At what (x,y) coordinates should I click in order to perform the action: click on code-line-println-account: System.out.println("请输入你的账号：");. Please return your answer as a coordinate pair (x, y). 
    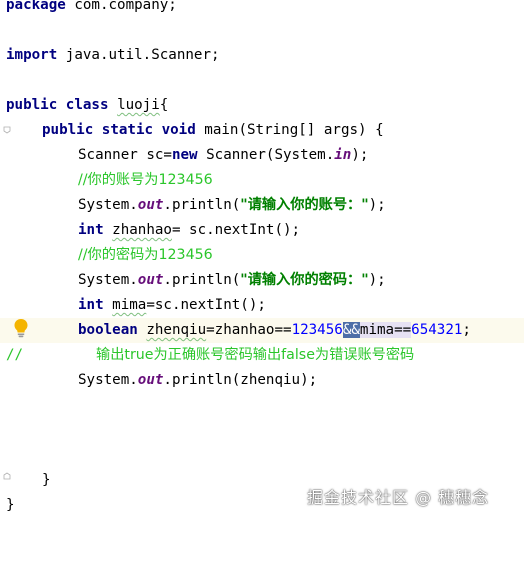
    Looking at the image, I should click on (262, 205).